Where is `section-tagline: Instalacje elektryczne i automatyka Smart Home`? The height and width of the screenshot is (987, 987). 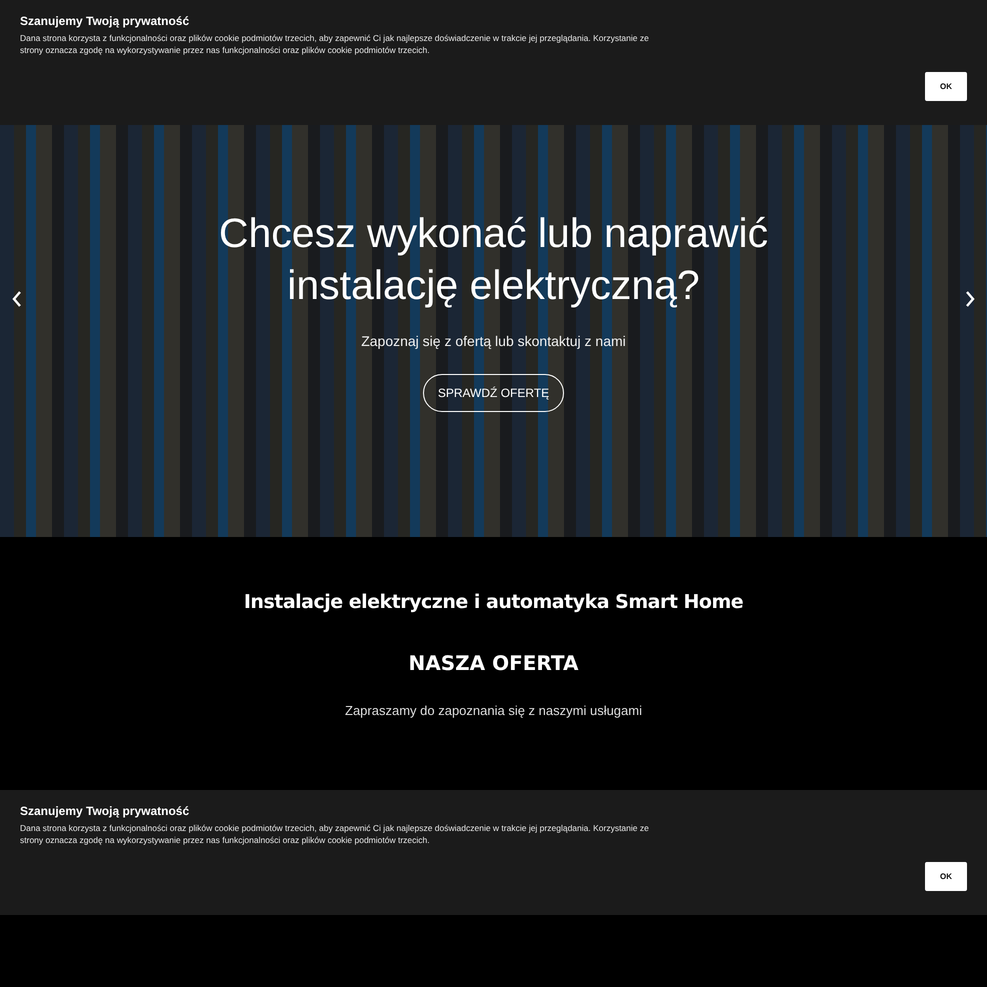 section-tagline: Instalacje elektryczne i automatyka Smart Home is located at coordinates (494, 602).